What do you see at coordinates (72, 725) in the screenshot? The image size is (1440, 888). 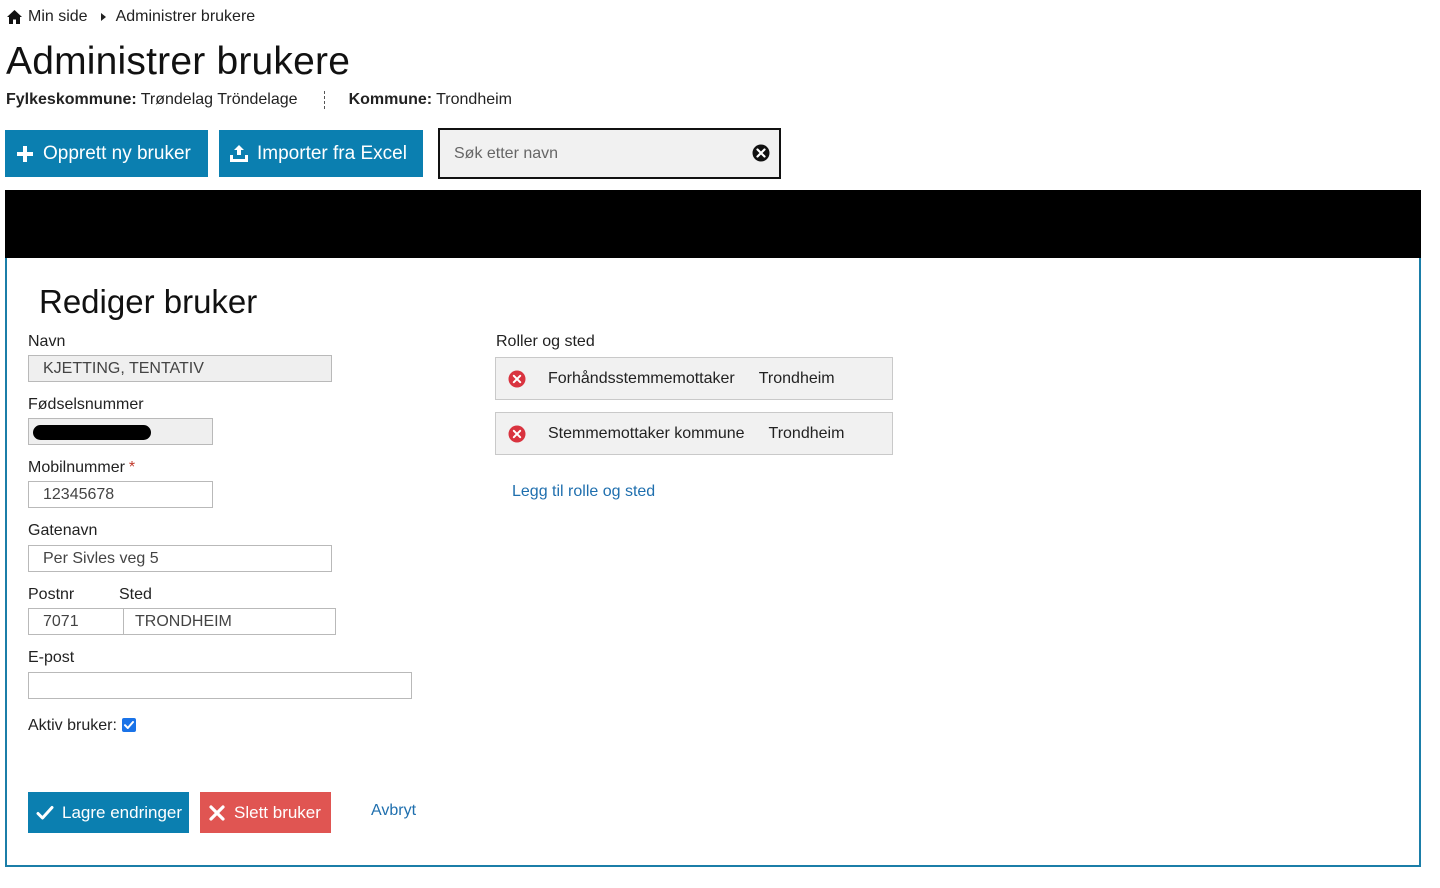 I see `active-user-label: Aktiv bruker:` at bounding box center [72, 725].